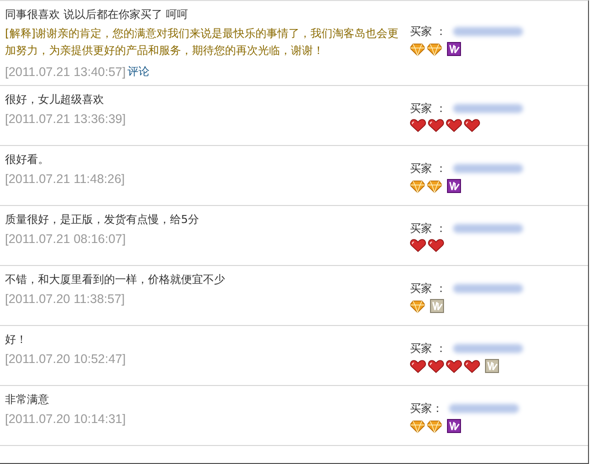 Image resolution: width=594 pixels, height=464 pixels. What do you see at coordinates (55, 100) in the screenshot?
I see `review-text: 很好，女儿超级喜欢` at bounding box center [55, 100].